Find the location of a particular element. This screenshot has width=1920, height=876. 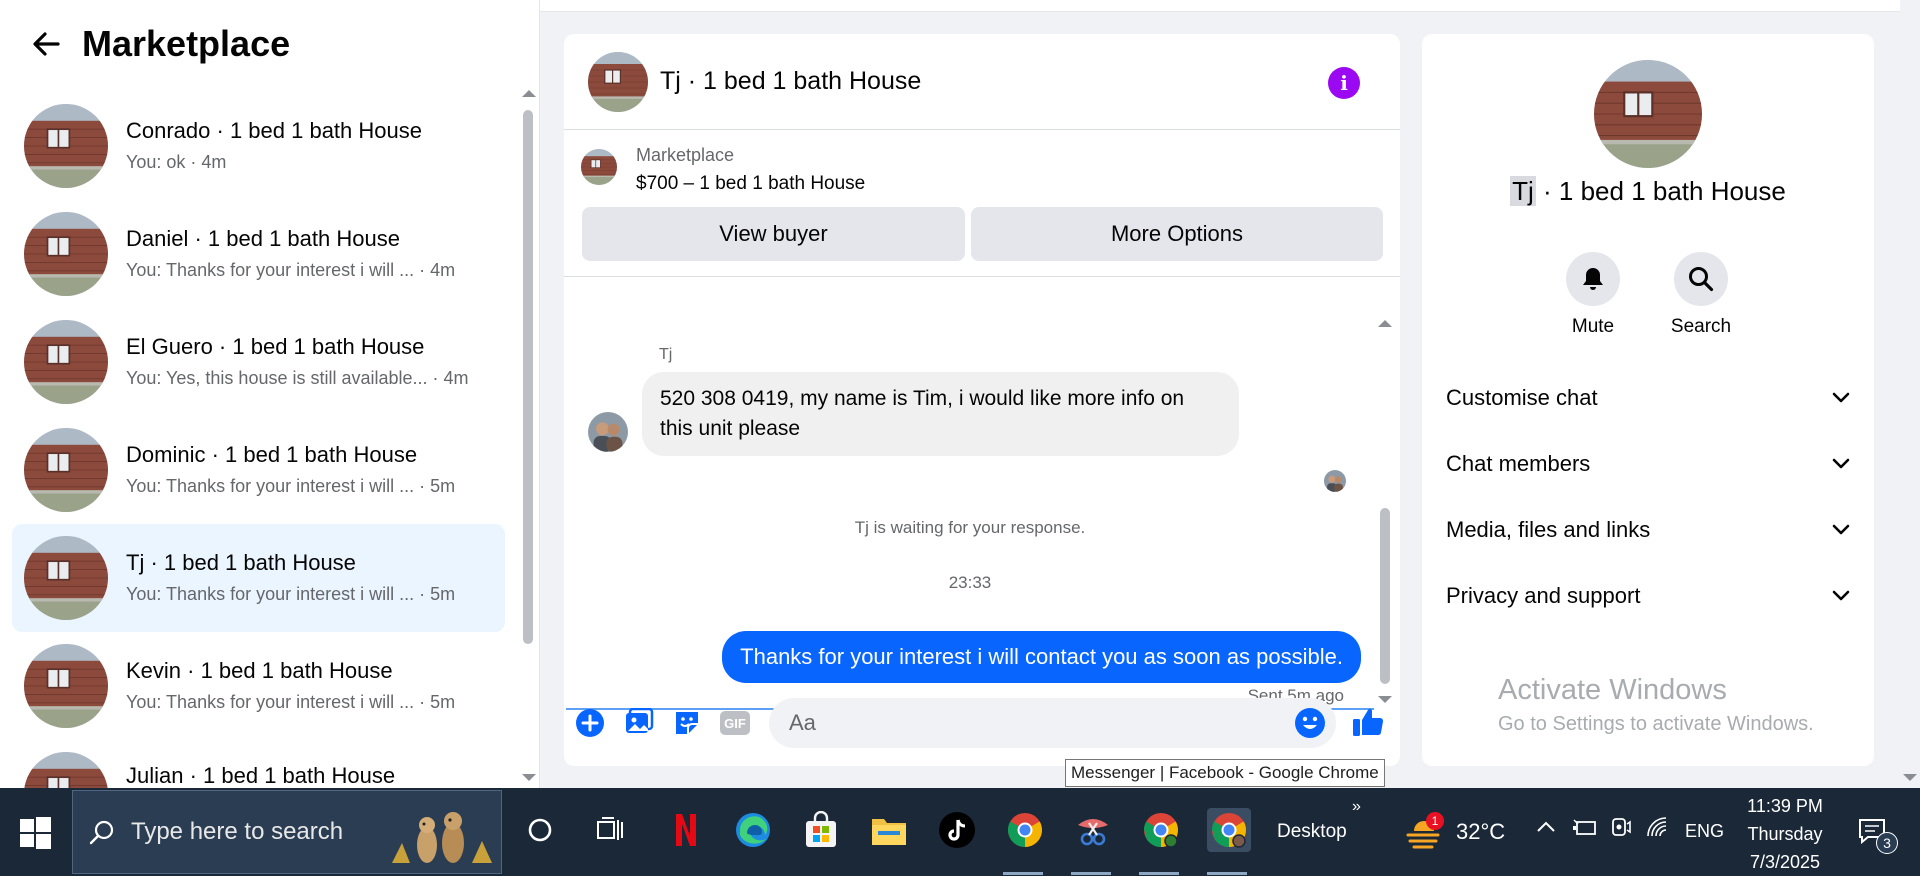

wifi-icon is located at coordinates (1657, 830).